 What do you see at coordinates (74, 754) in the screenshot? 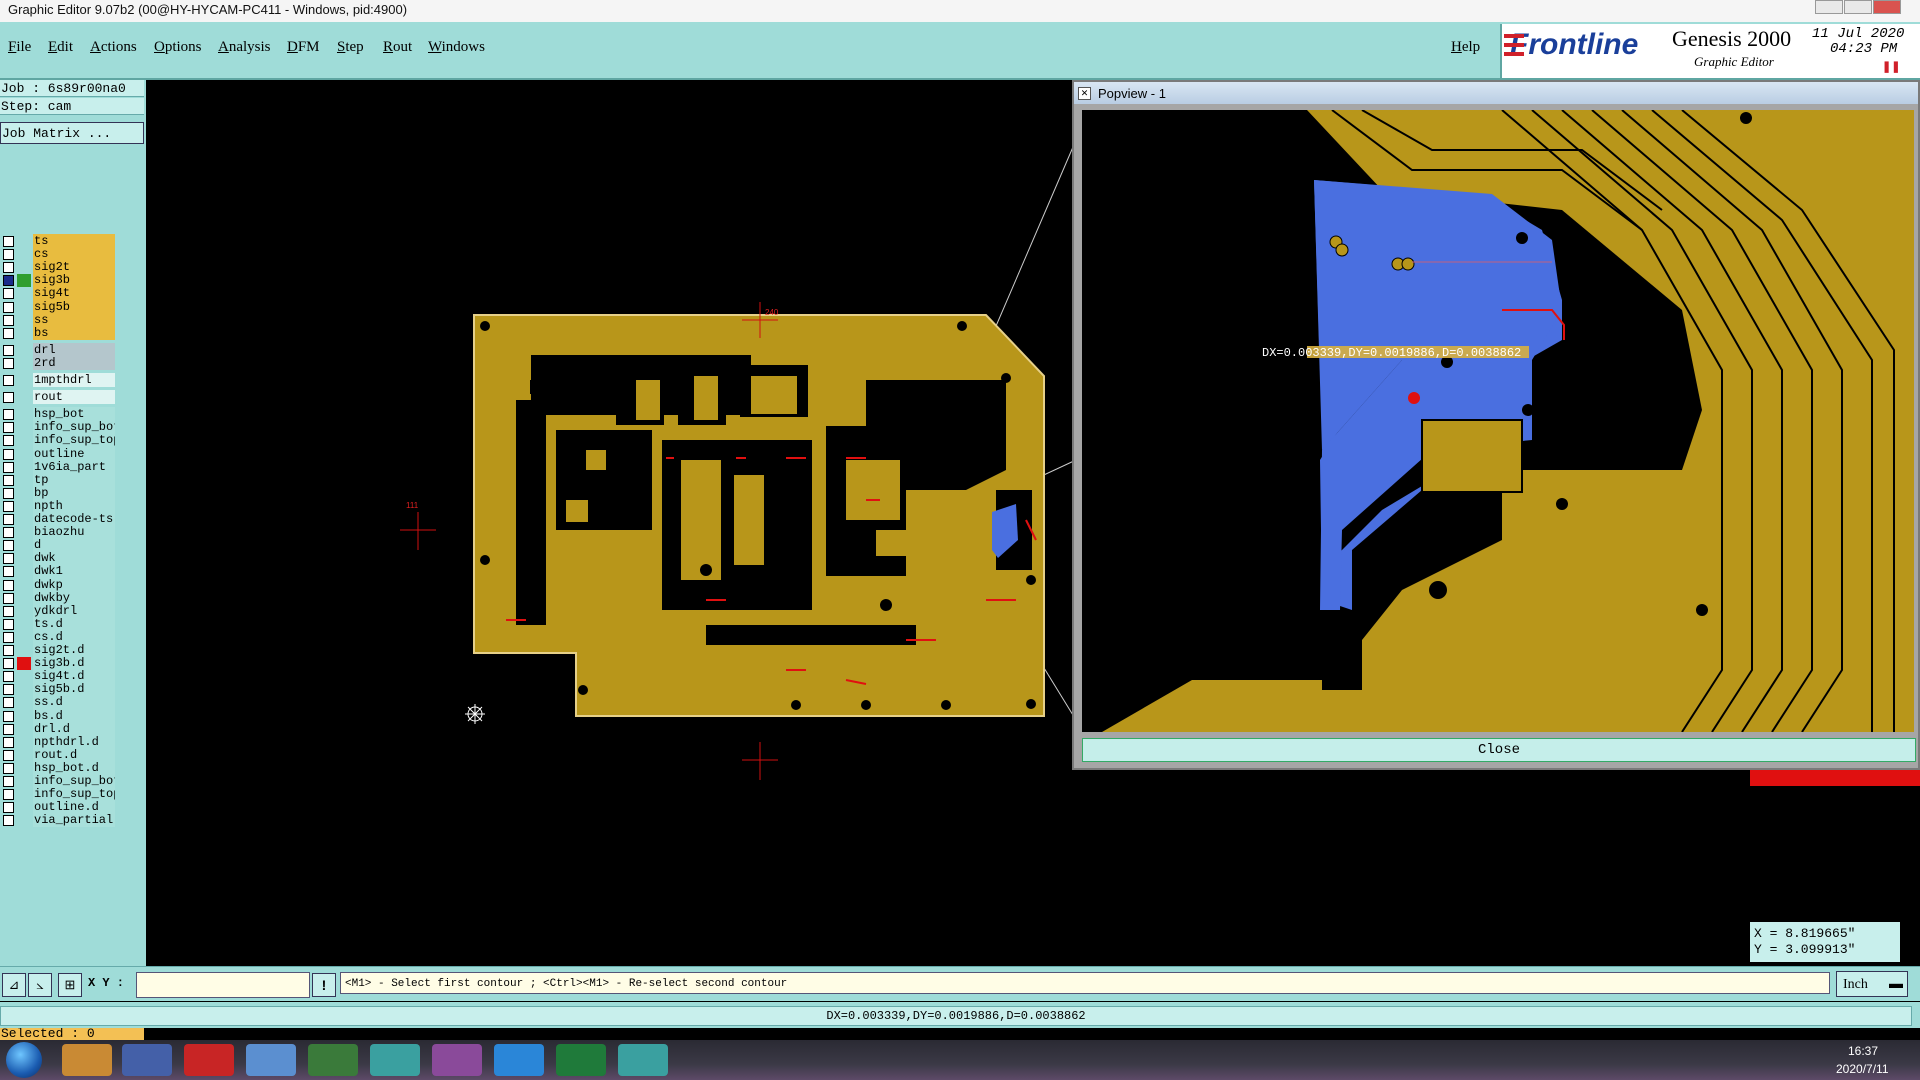
I see `layer-name: rout.d` at bounding box center [74, 754].